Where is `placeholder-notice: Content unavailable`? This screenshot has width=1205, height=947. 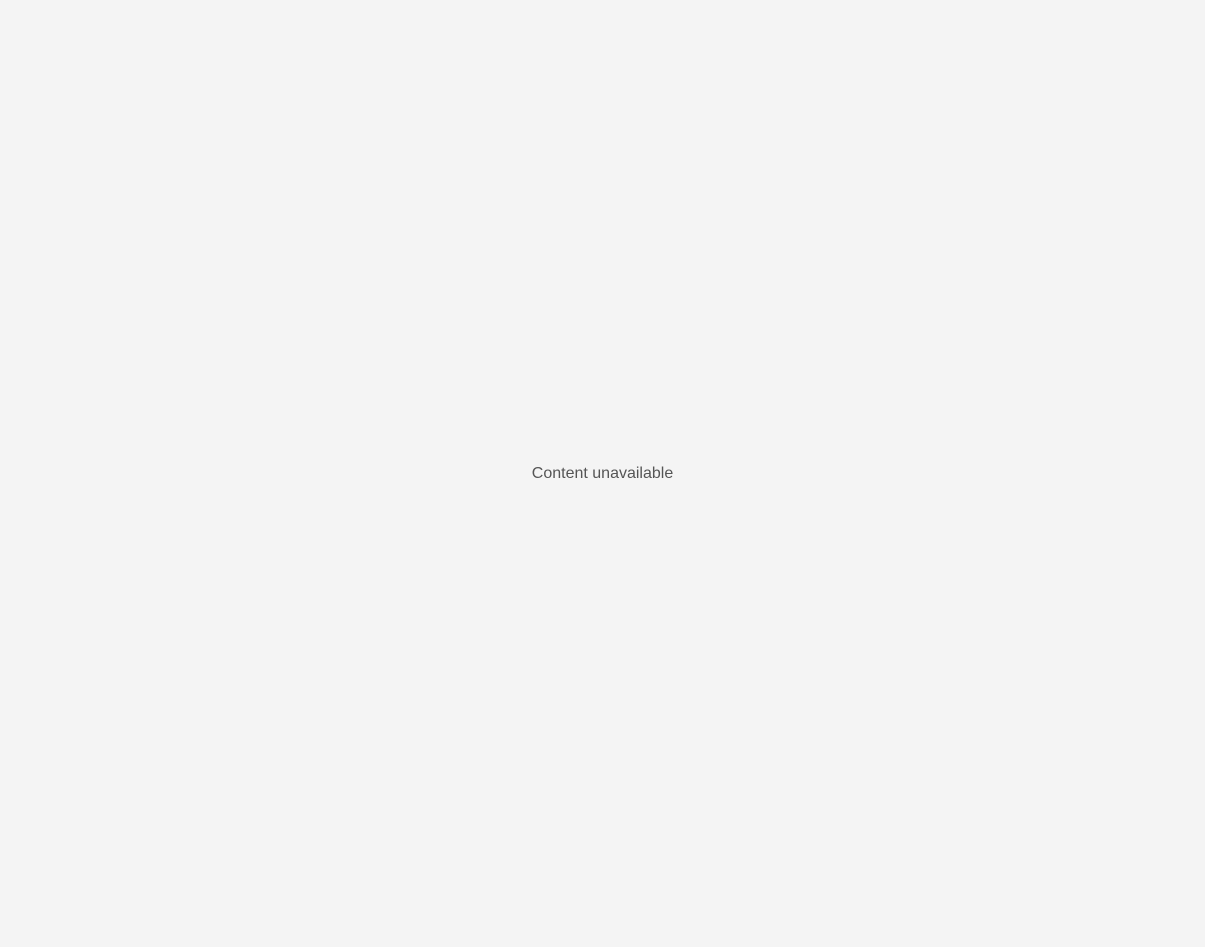 placeholder-notice: Content unavailable is located at coordinates (602, 473).